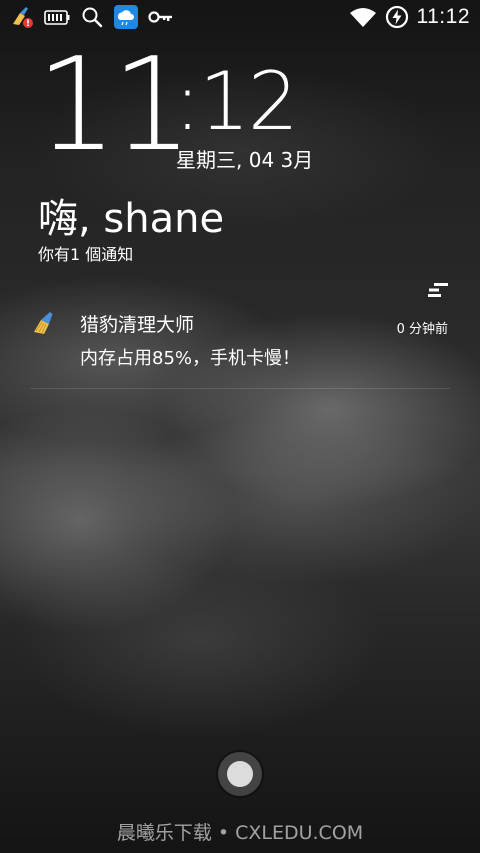 The width and height of the screenshot is (480, 853). Describe the element at coordinates (126, 17) in the screenshot. I see `weather-cloud-icon` at that location.